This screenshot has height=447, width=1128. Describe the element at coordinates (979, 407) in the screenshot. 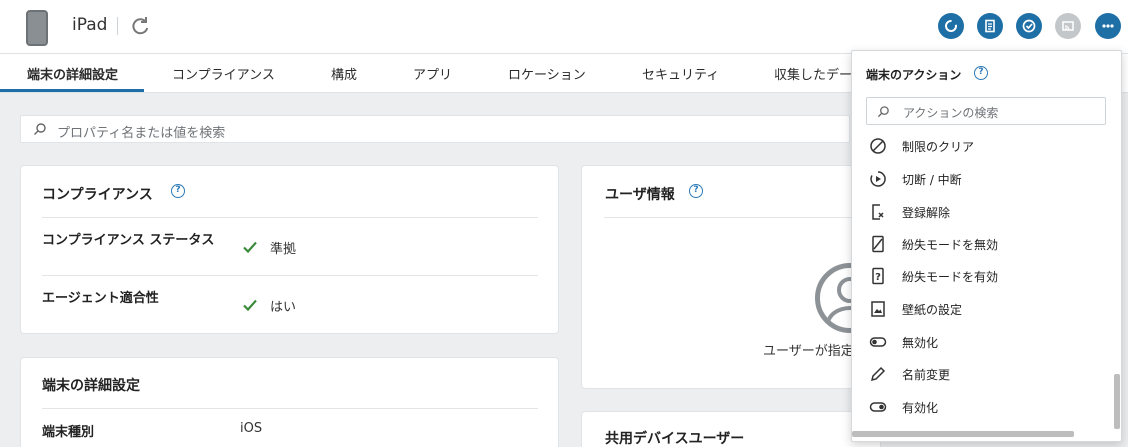

I see `menu-item-enable: 有効化` at that location.